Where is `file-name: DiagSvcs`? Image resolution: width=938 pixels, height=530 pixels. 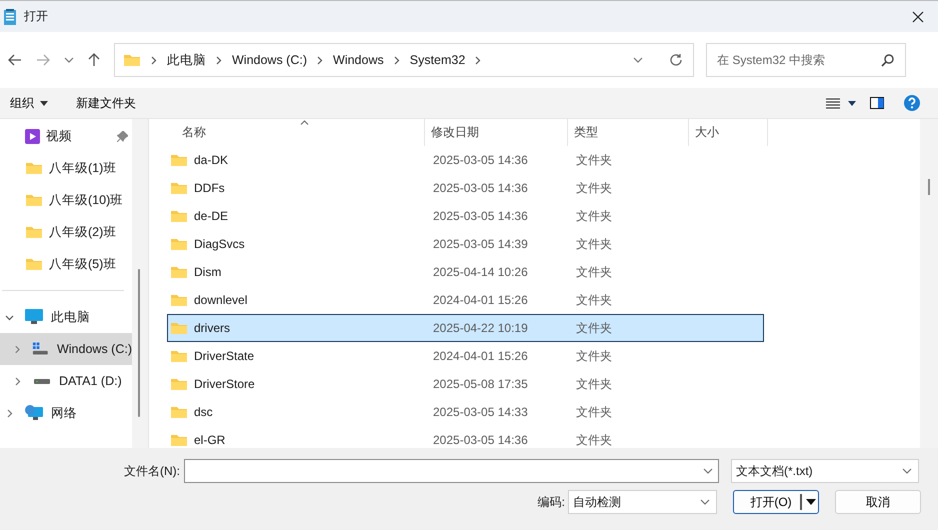
file-name: DiagSvcs is located at coordinates (219, 244).